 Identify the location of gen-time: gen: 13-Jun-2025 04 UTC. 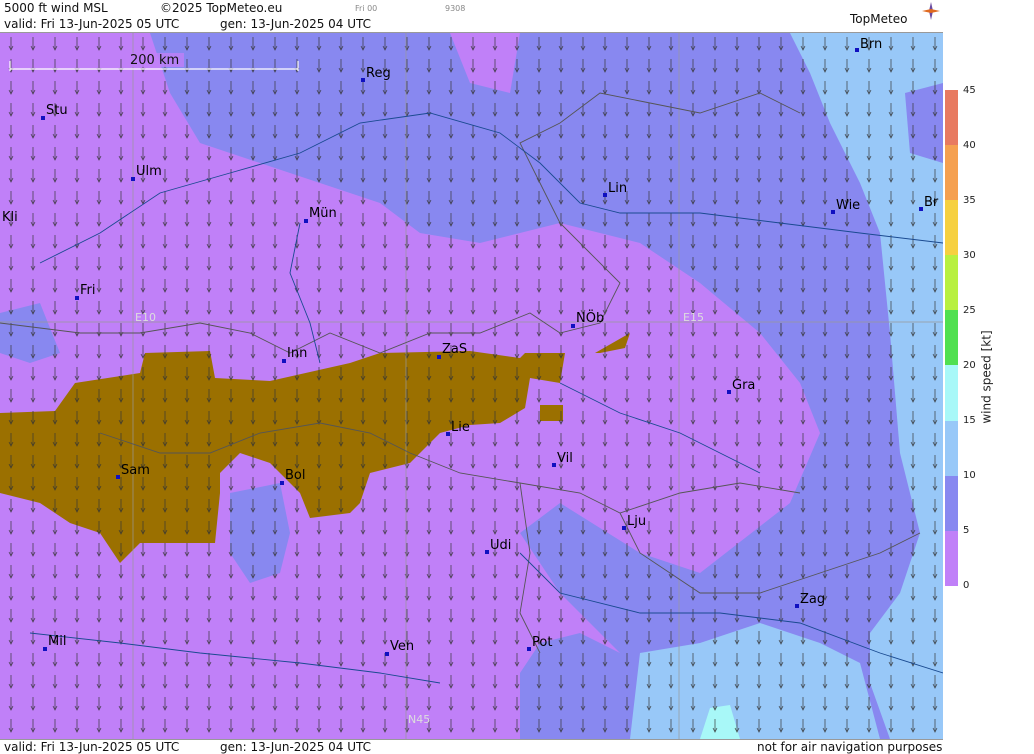
(296, 24).